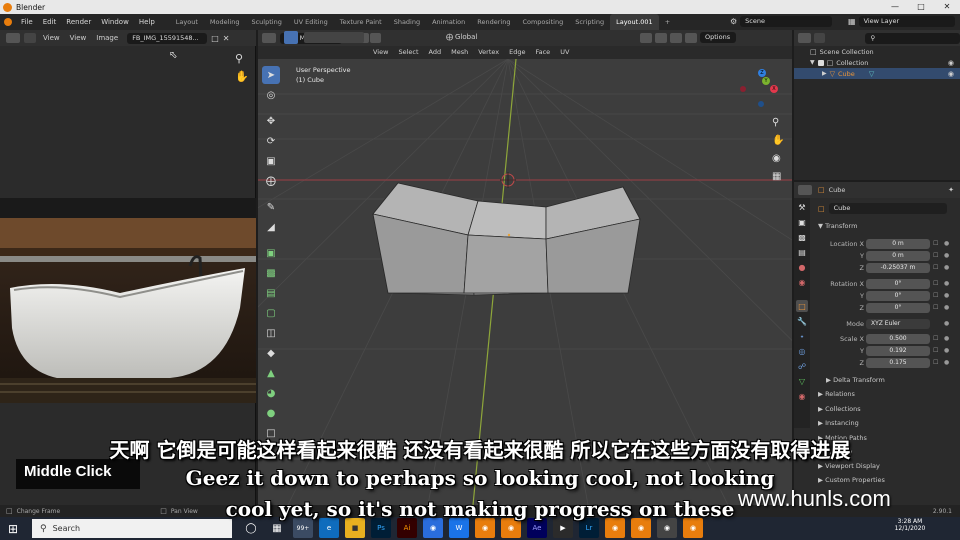 The image size is (960, 540). Describe the element at coordinates (898, 339) in the screenshot. I see `scale-x-field: 0.500` at that location.